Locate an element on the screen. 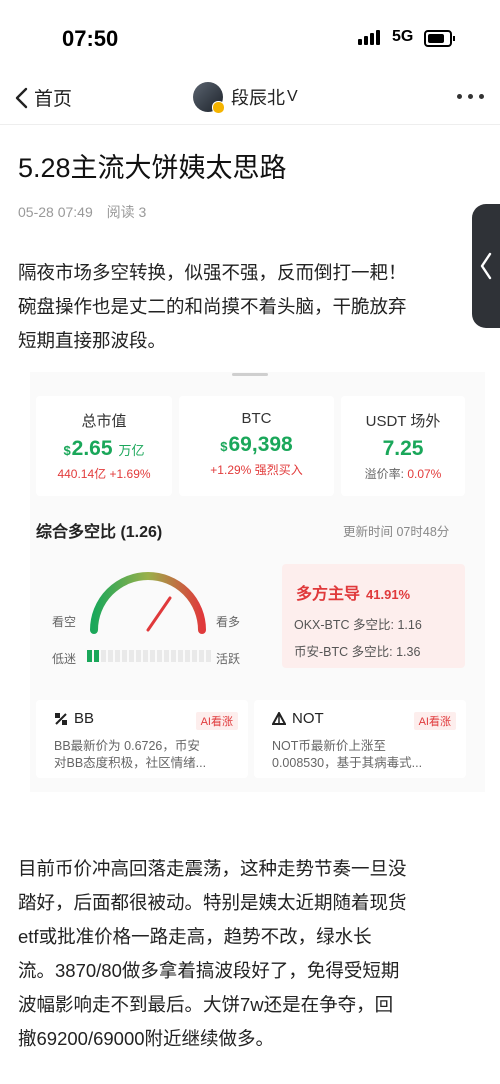 The height and width of the screenshot is (1084, 500). intro-line: 隔夜市场多空转换，似强不强，反而倒打一耙！ is located at coordinates (212, 272).